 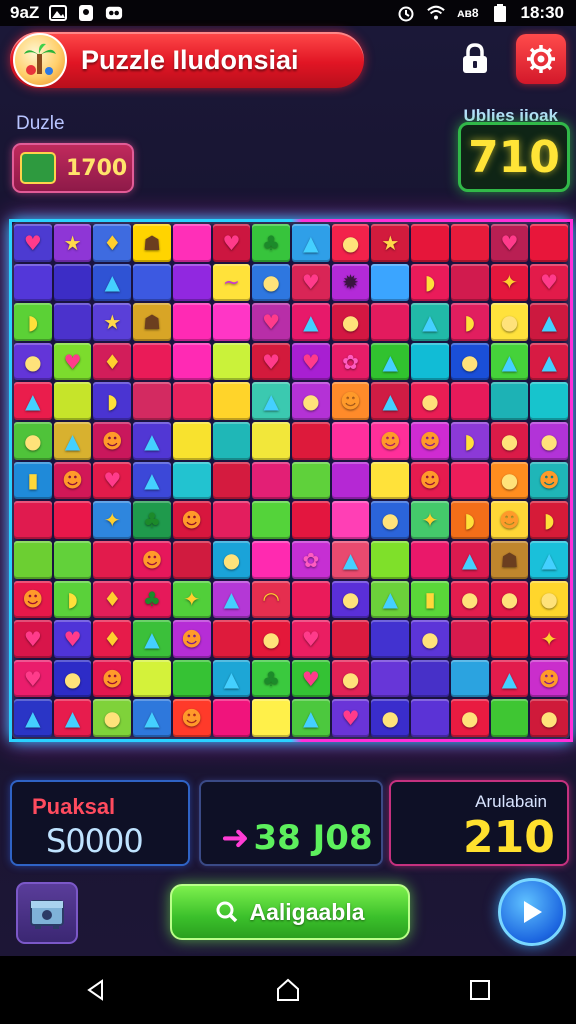 What do you see at coordinates (33, 480) in the screenshot?
I see `puzzle-tile: ▮` at bounding box center [33, 480].